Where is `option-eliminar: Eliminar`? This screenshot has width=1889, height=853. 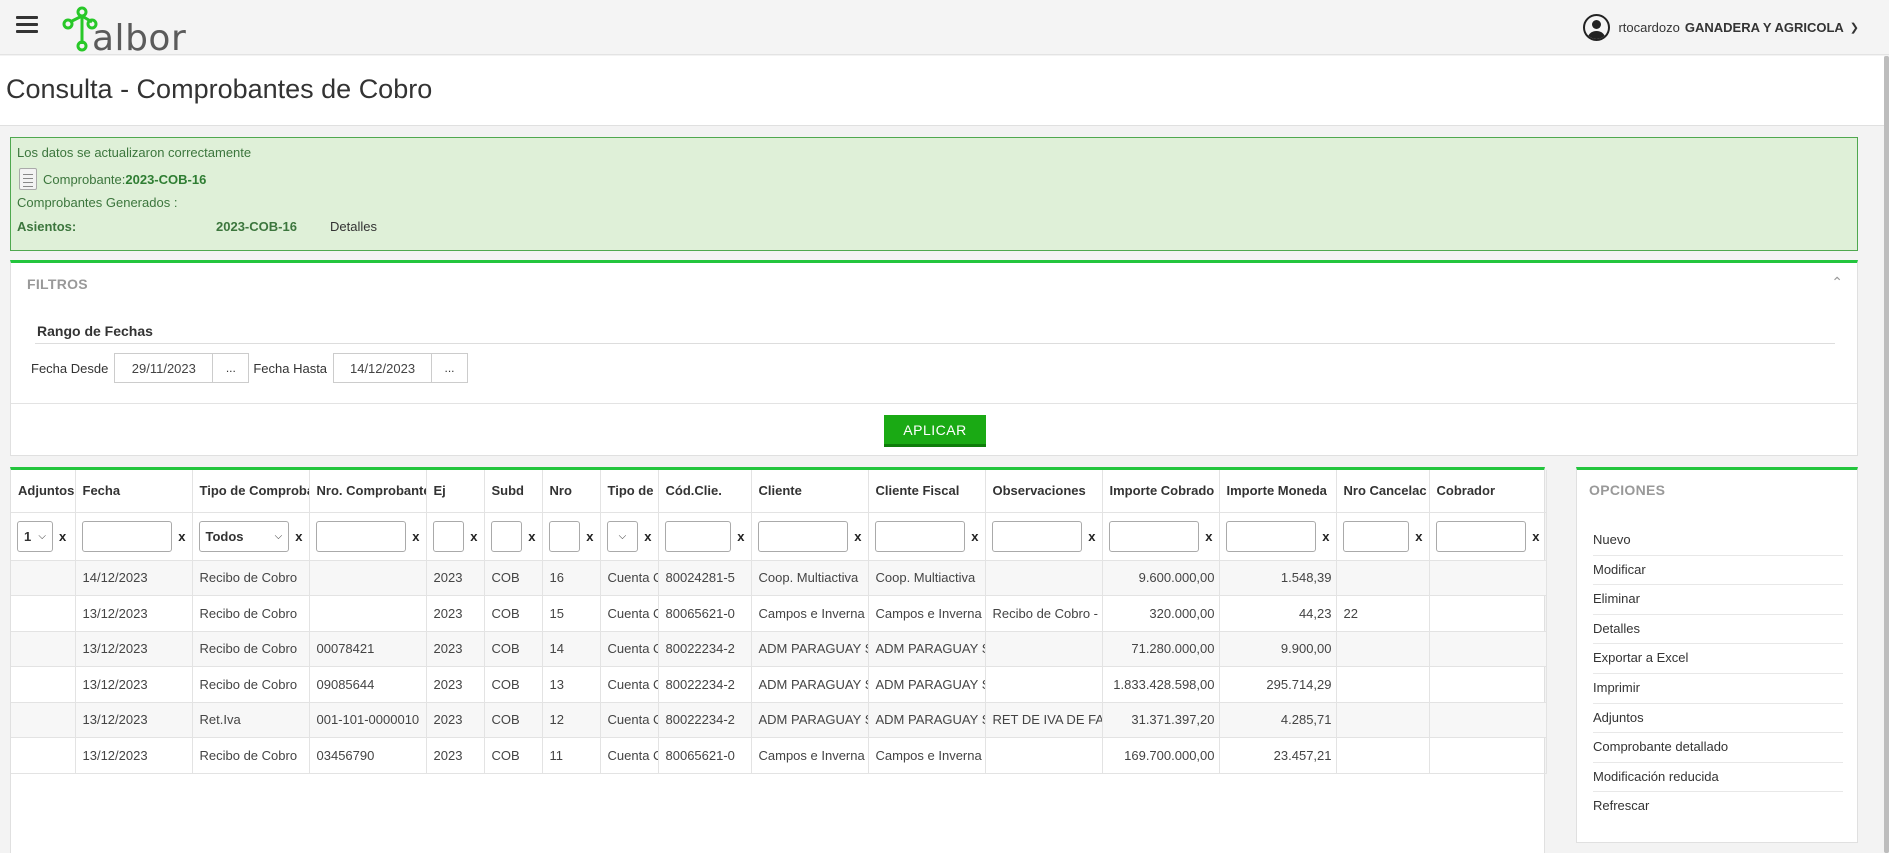
option-eliminar: Eliminar is located at coordinates (1718, 600).